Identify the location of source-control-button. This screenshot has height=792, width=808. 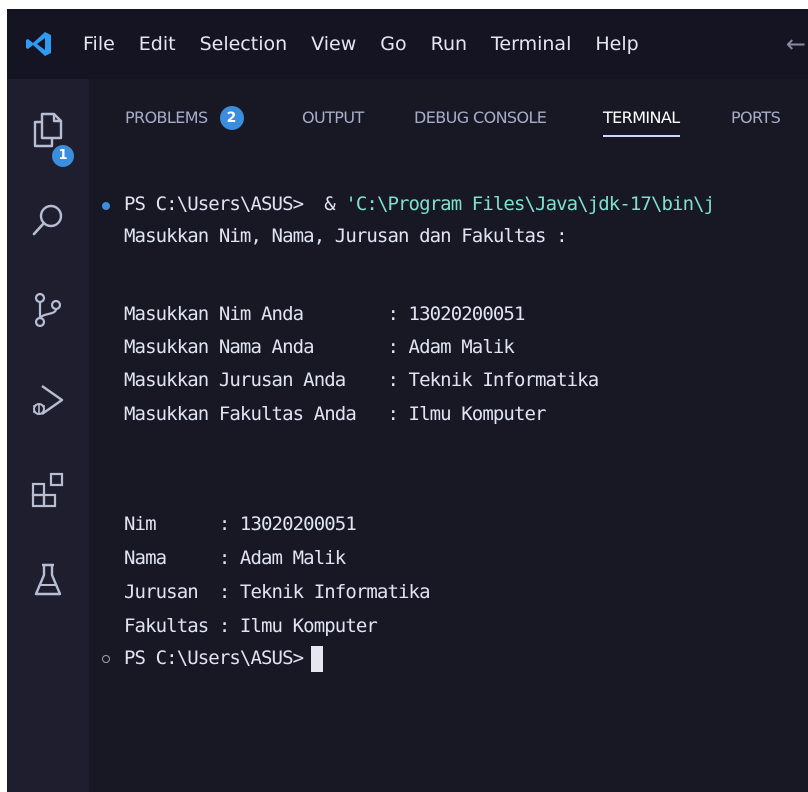
(48, 312).